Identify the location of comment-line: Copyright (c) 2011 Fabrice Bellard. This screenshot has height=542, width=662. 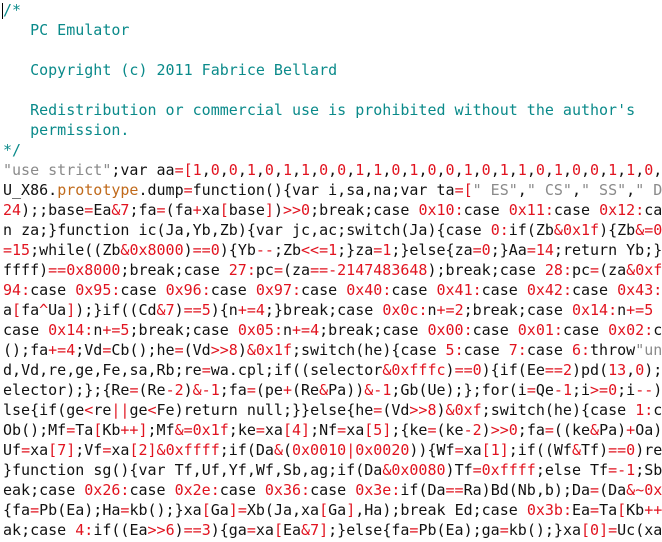
(170, 70).